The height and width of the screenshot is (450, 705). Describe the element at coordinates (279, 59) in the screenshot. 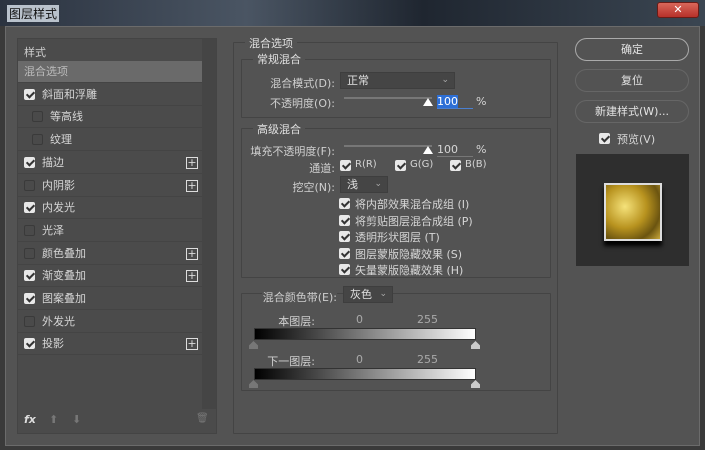

I see `general-blending-title: 常规混合` at that location.